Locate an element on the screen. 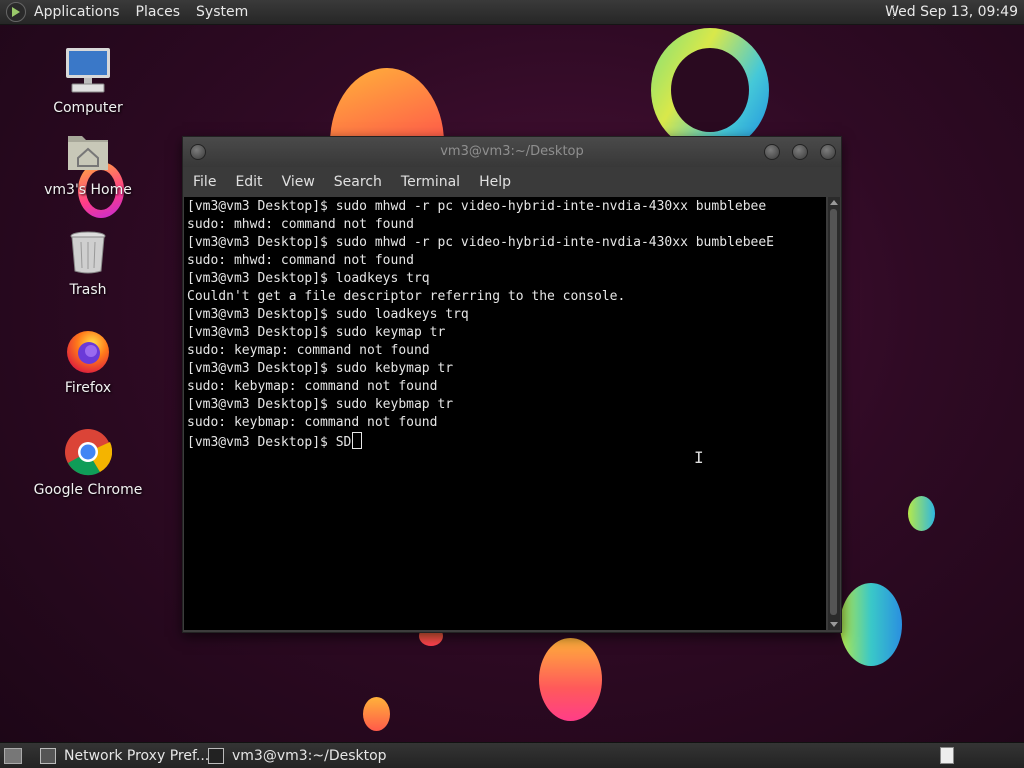 This screenshot has width=1024, height=768. desktop-icon-firefox: Firefox is located at coordinates (88, 361).